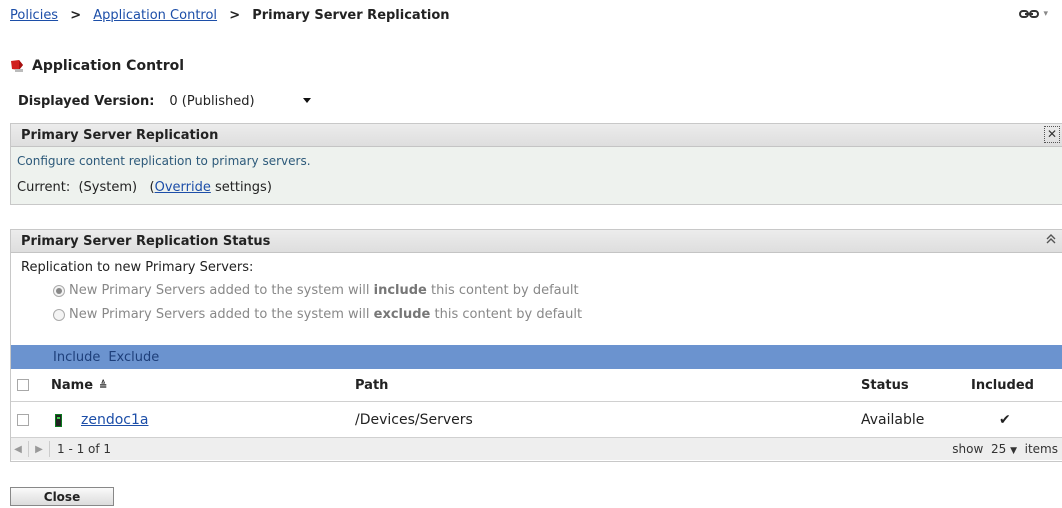  Describe the element at coordinates (998, 449) in the screenshot. I see `page-size-value: 25` at that location.